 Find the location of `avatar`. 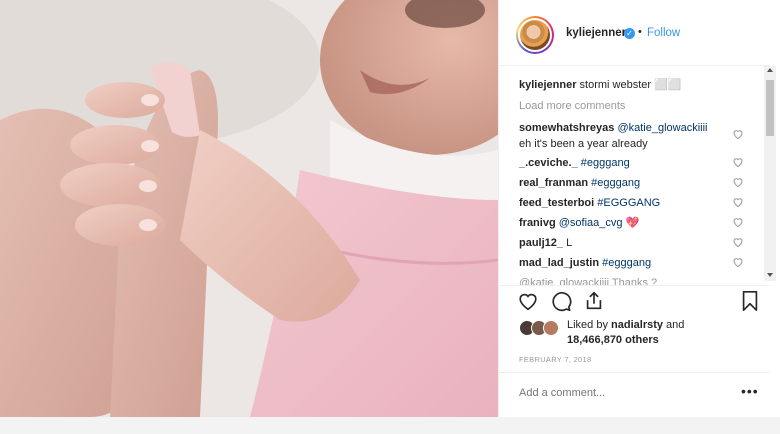

avatar is located at coordinates (535, 35).